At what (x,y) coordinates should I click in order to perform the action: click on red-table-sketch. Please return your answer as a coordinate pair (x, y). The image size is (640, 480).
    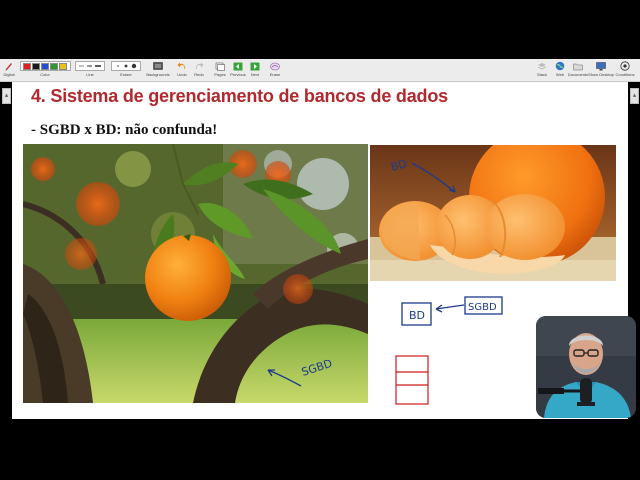
    Looking at the image, I should click on (412, 380).